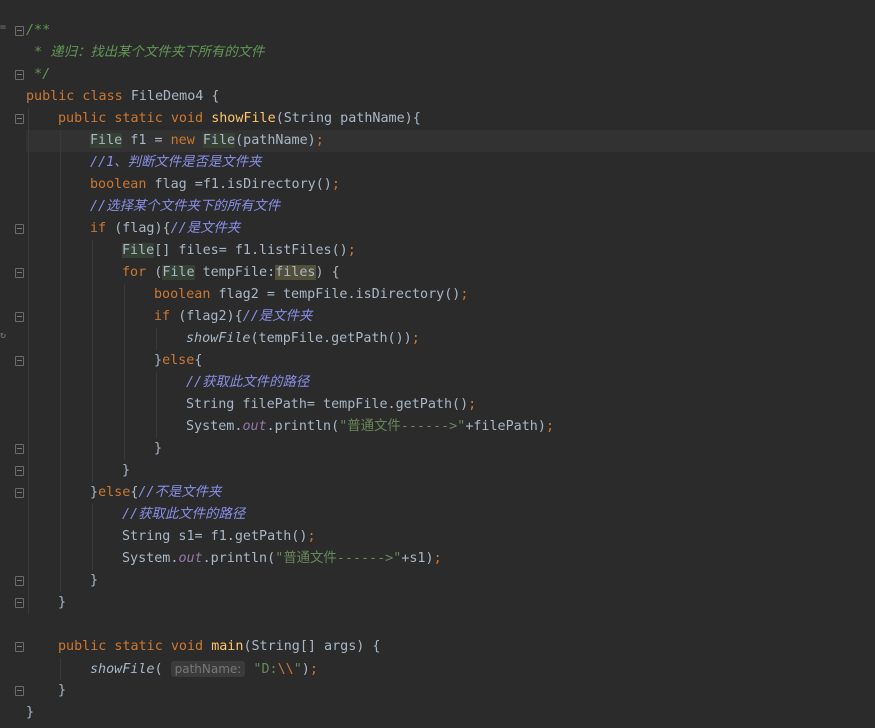  I want to click on code-token: "普通文件------>", so click(402, 426).